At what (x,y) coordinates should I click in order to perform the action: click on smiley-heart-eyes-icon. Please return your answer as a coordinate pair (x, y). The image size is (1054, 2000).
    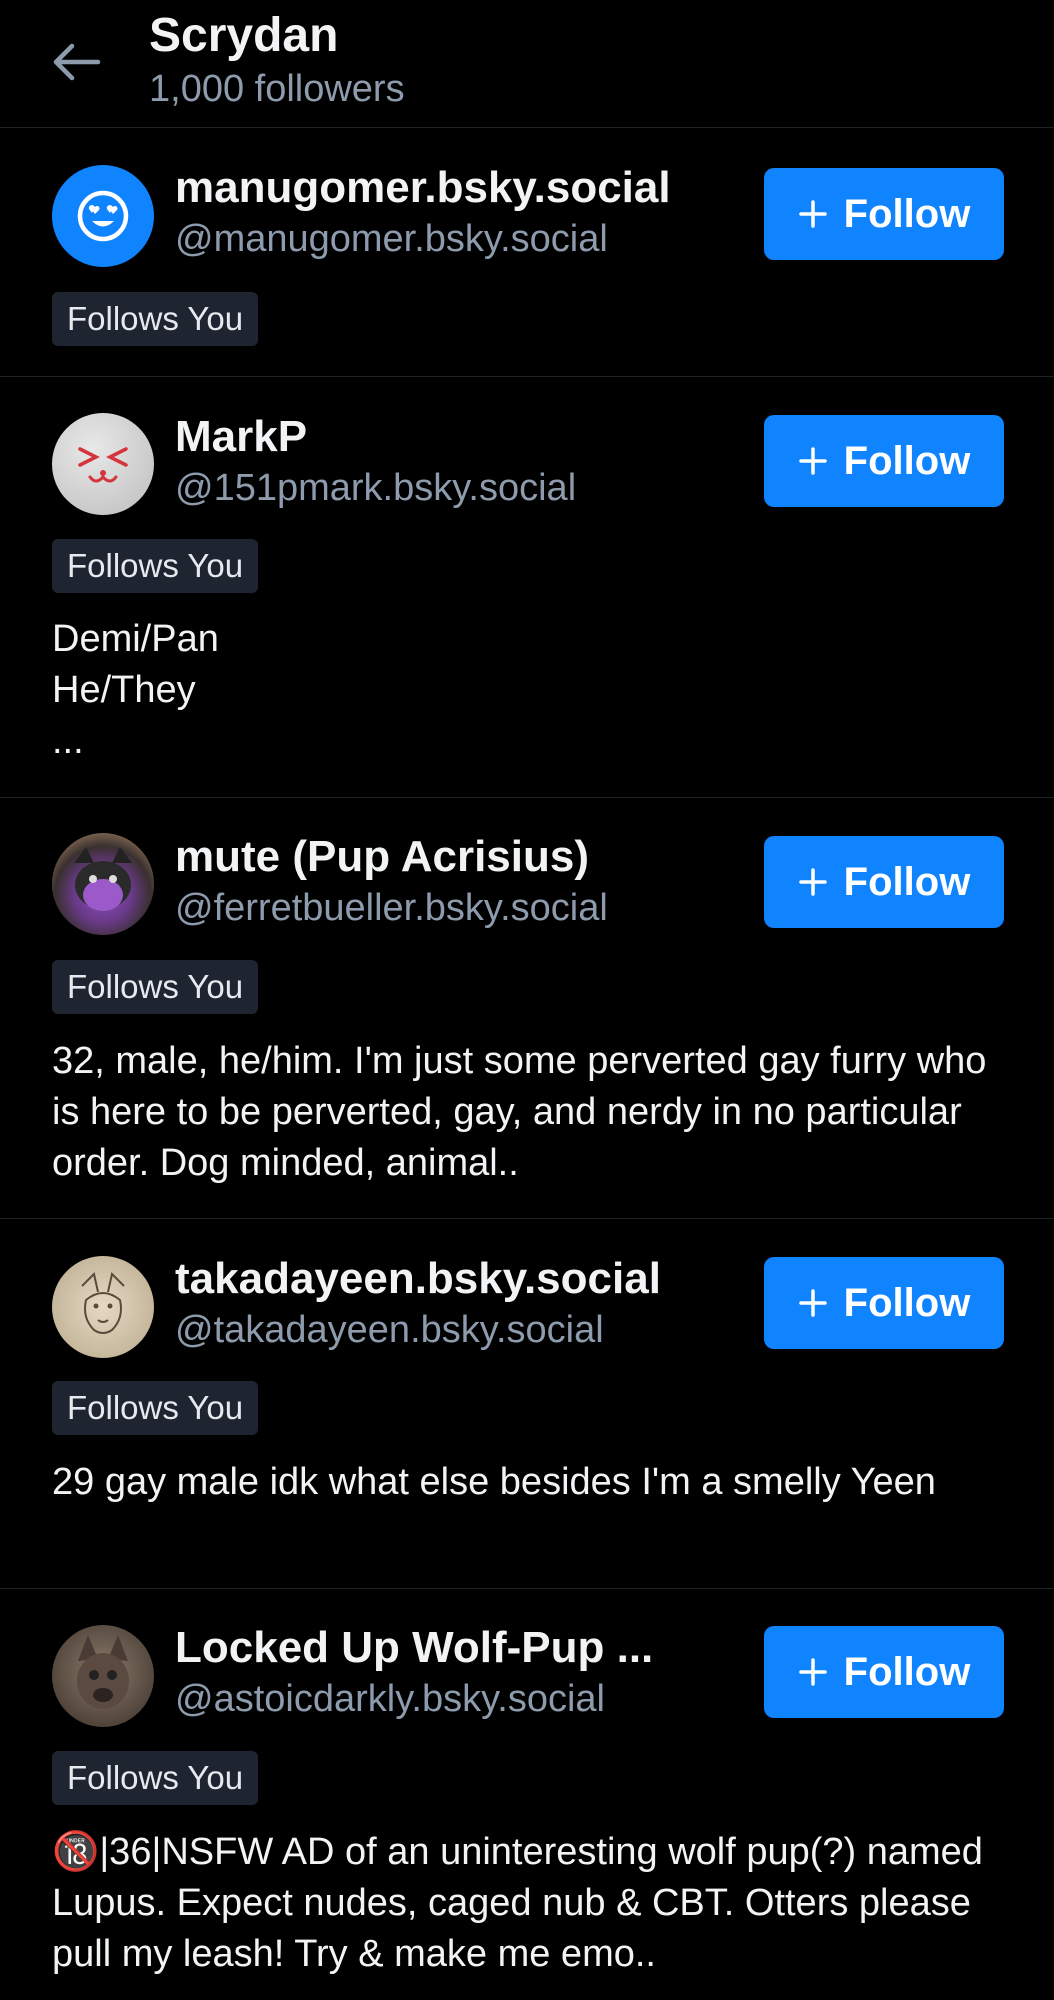
    Looking at the image, I should click on (103, 216).